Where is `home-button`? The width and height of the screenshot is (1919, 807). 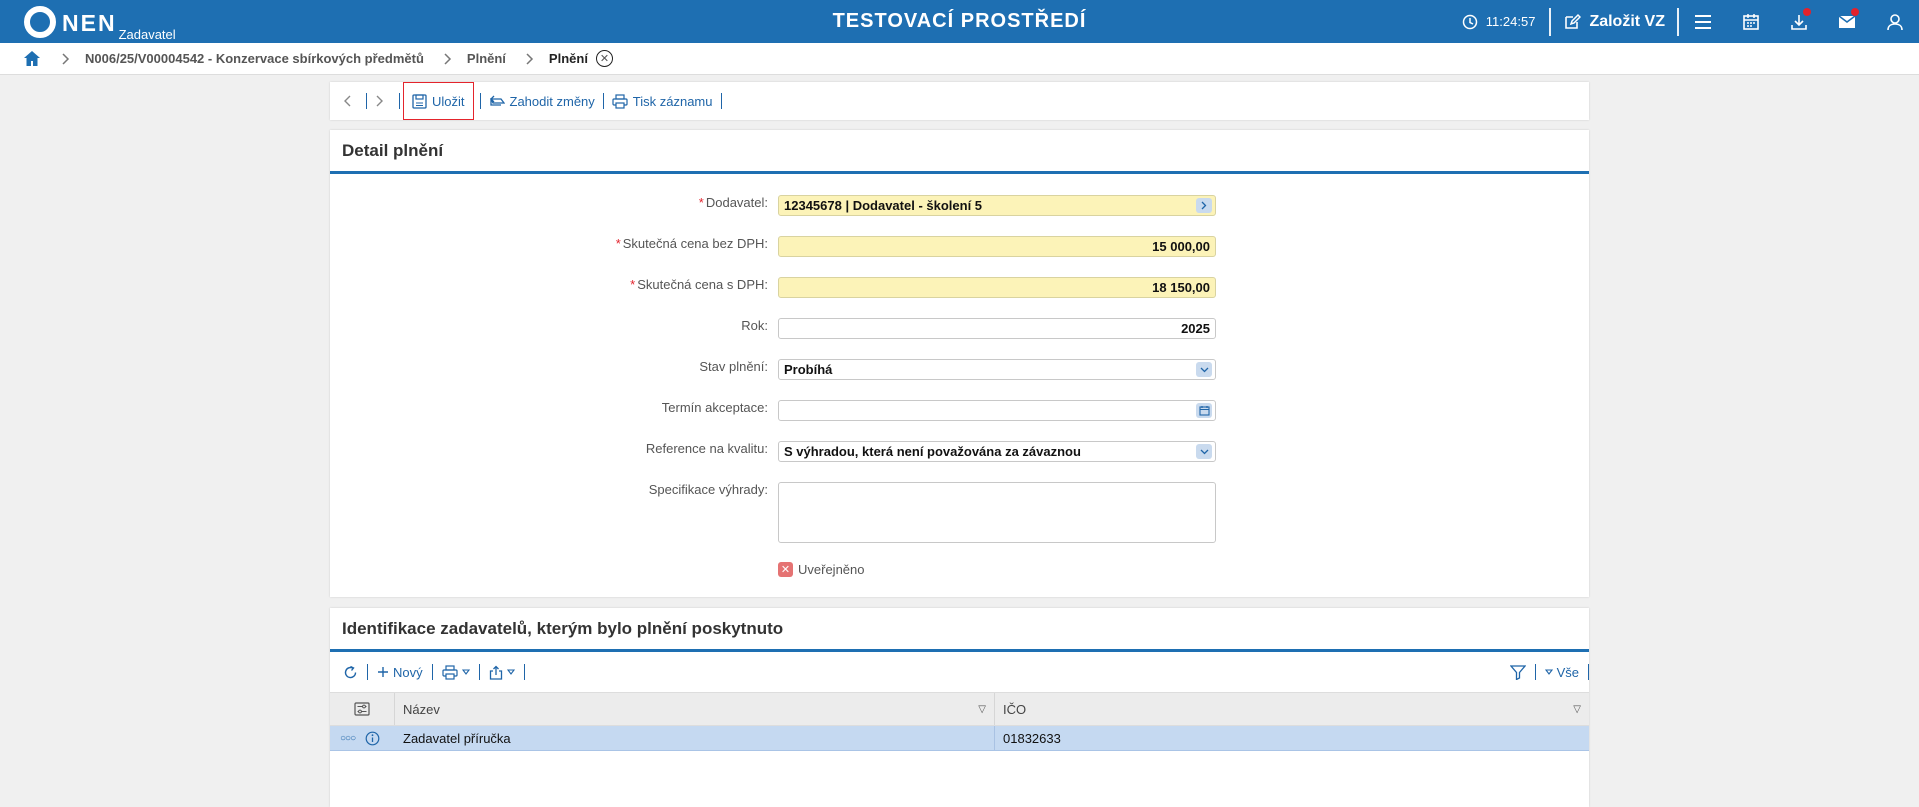
home-button is located at coordinates (32, 59).